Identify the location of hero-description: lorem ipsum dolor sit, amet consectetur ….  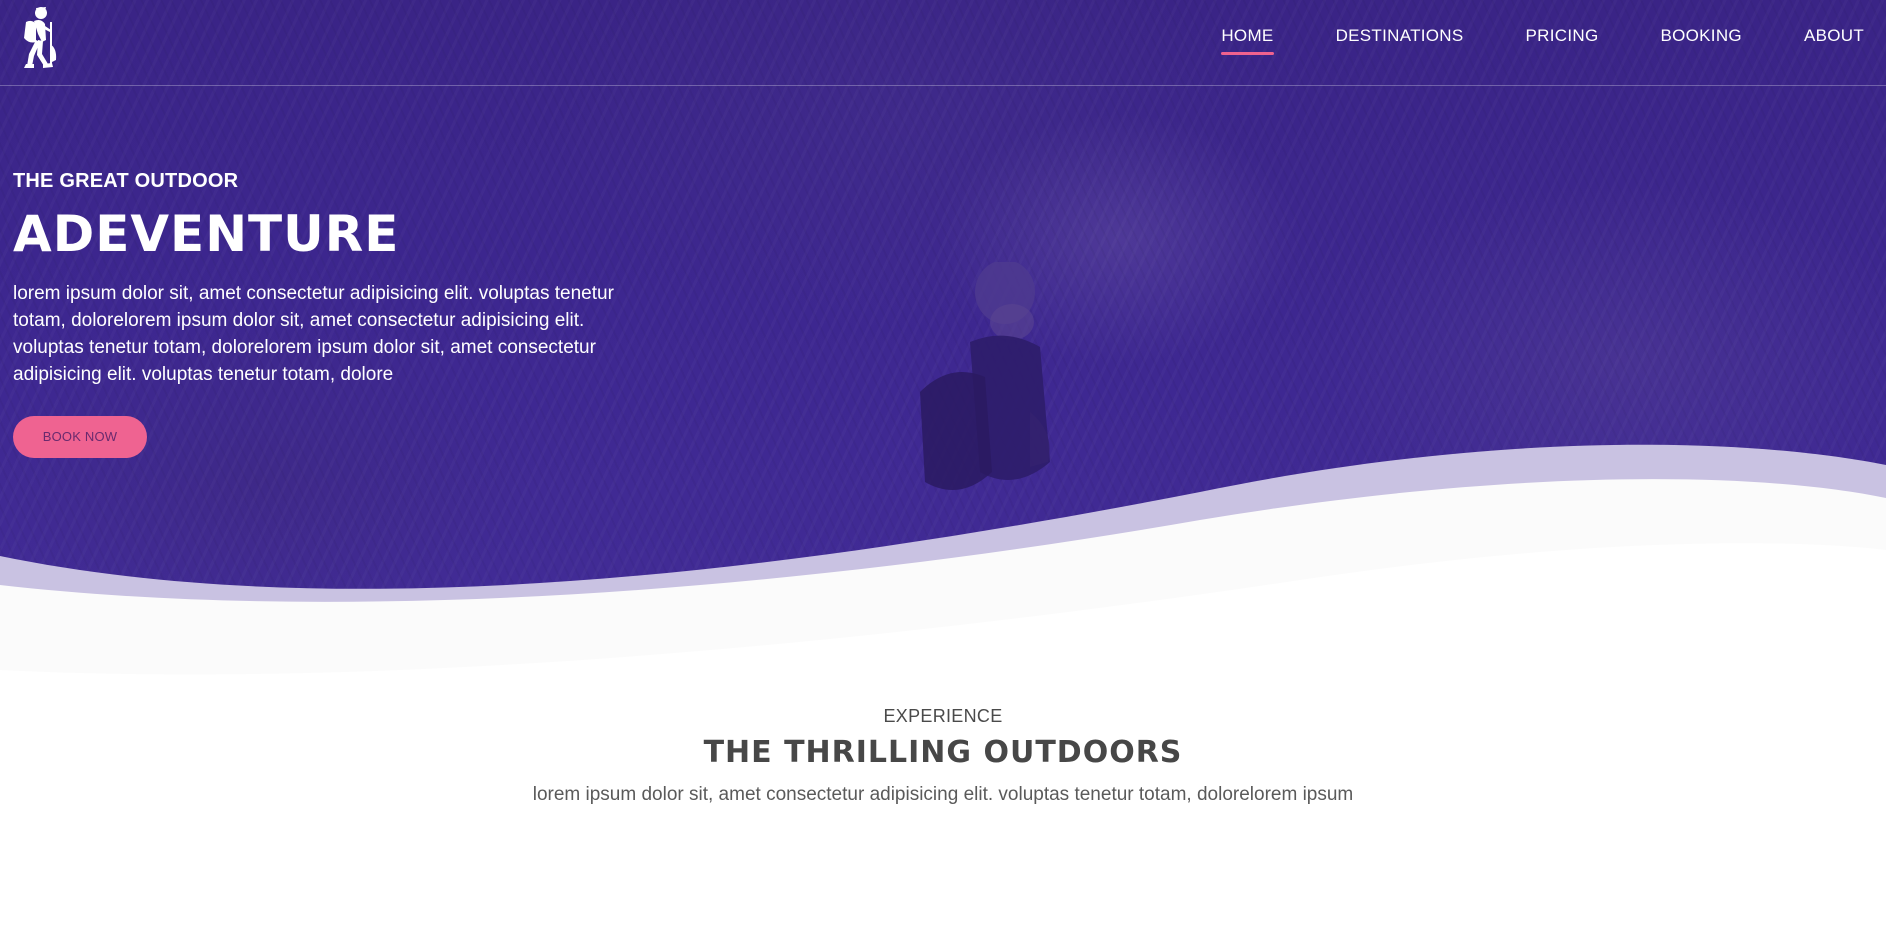
(313, 334).